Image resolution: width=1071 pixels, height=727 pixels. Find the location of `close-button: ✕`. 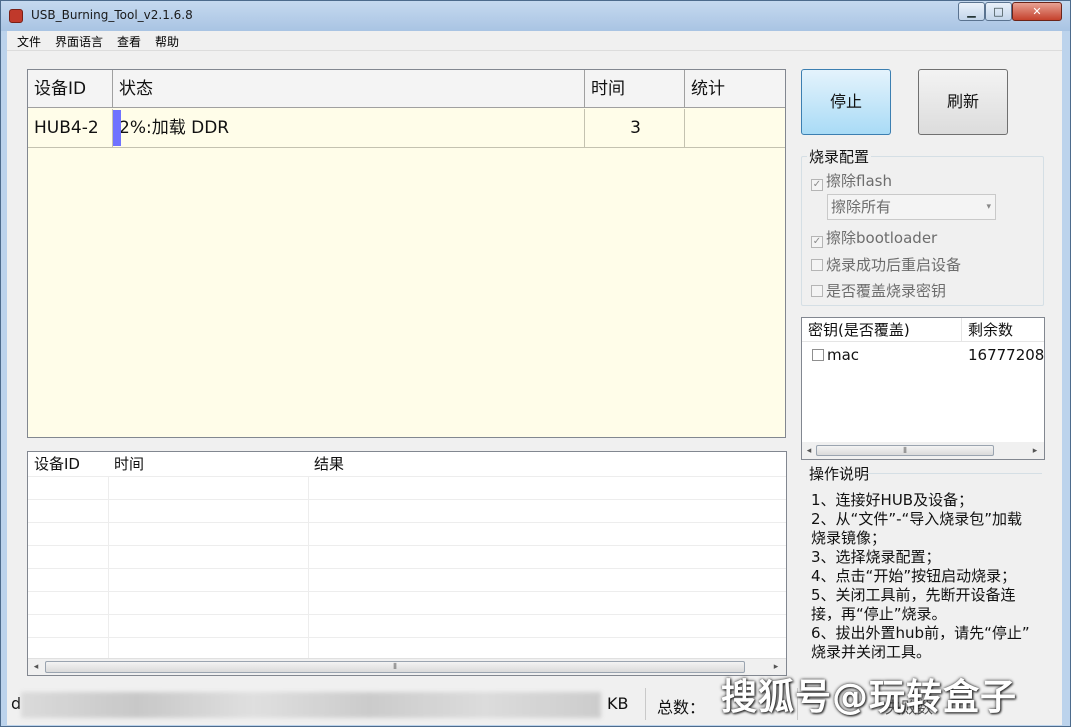

close-button: ✕ is located at coordinates (1037, 11).